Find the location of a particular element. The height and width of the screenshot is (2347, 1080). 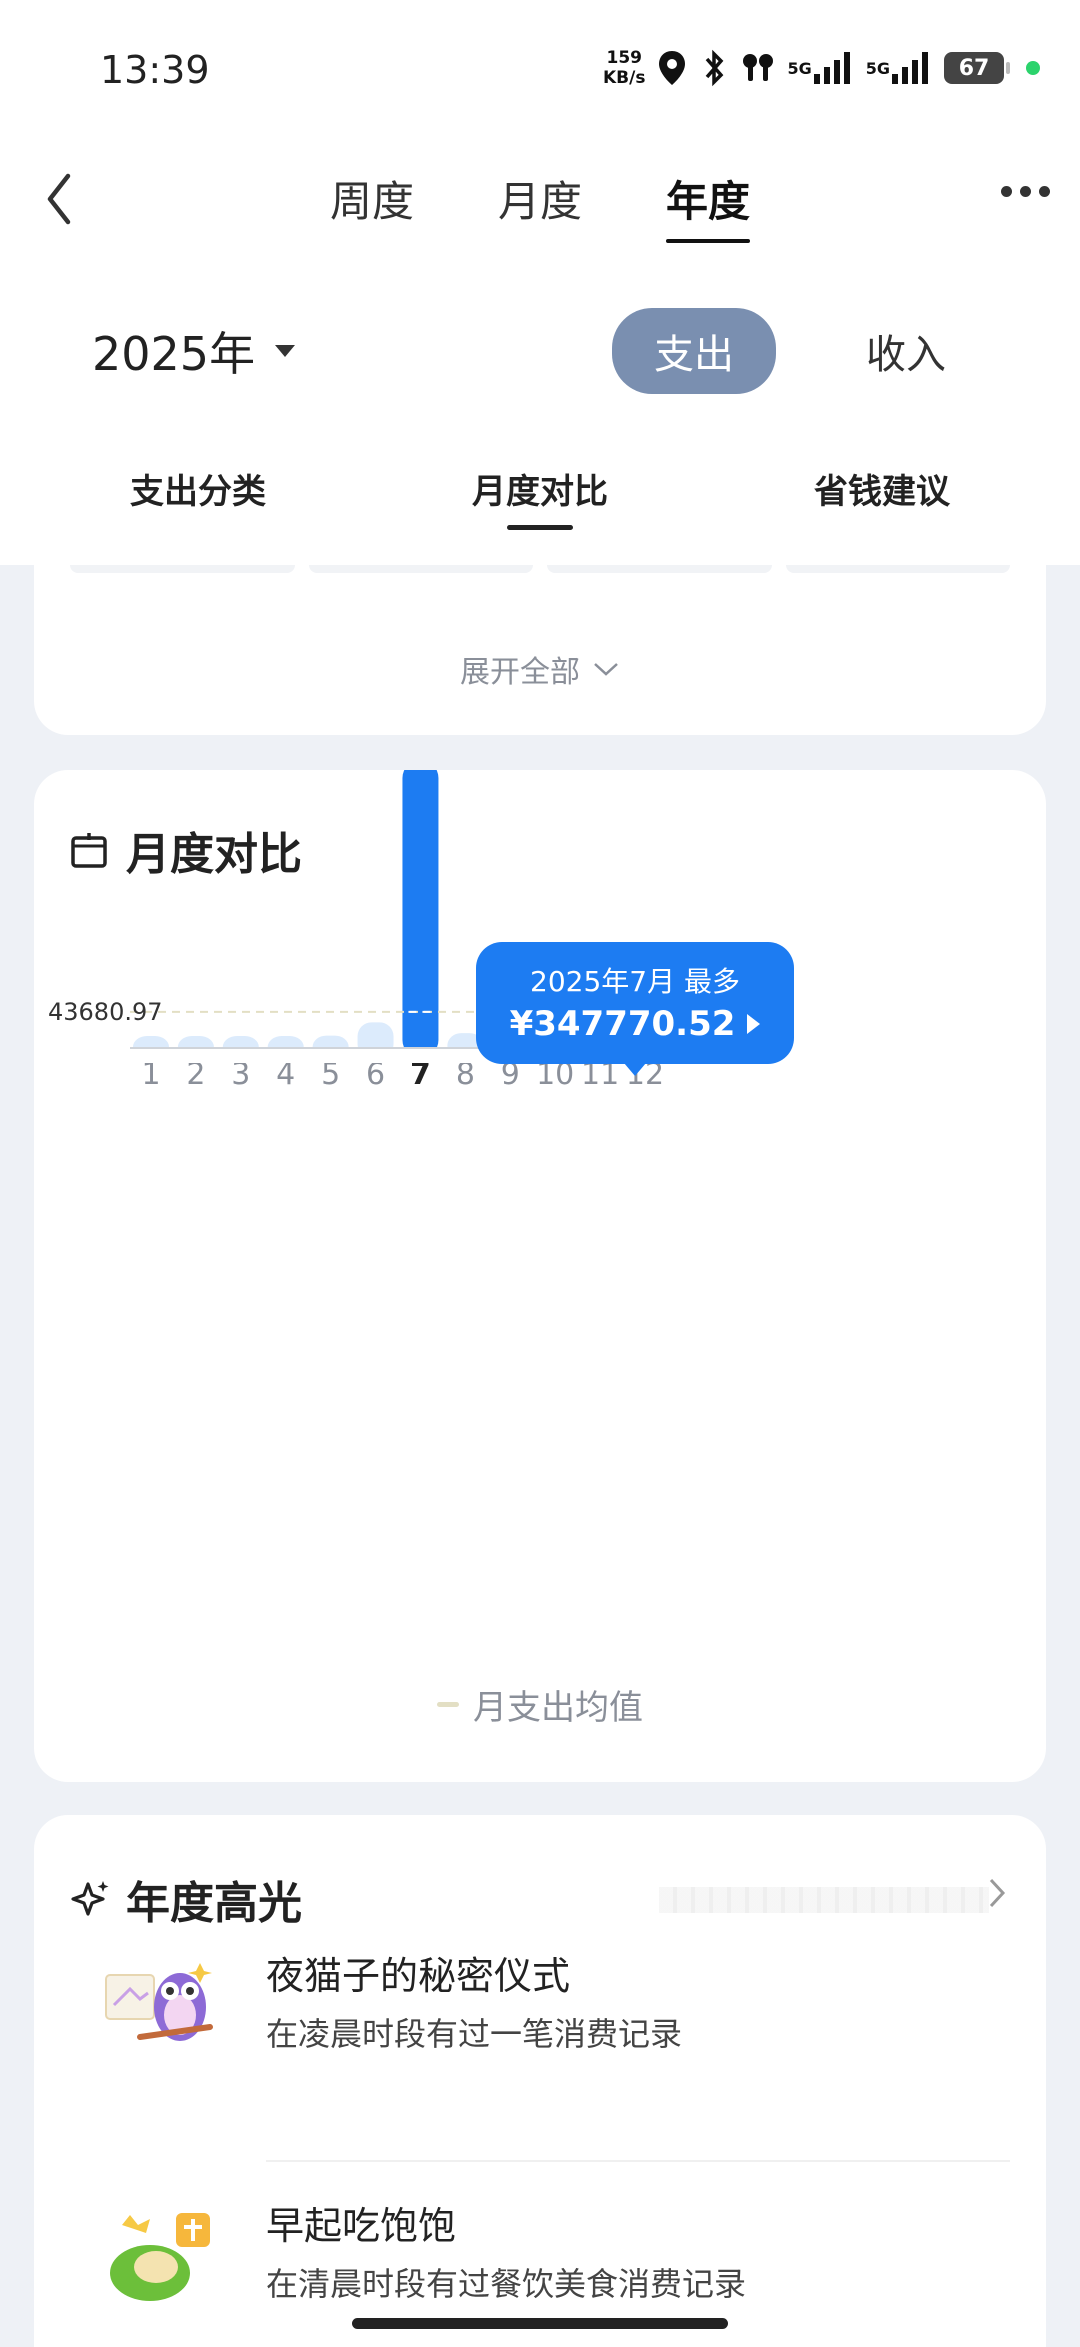

year-selector: 2025年 is located at coordinates (194, 351).